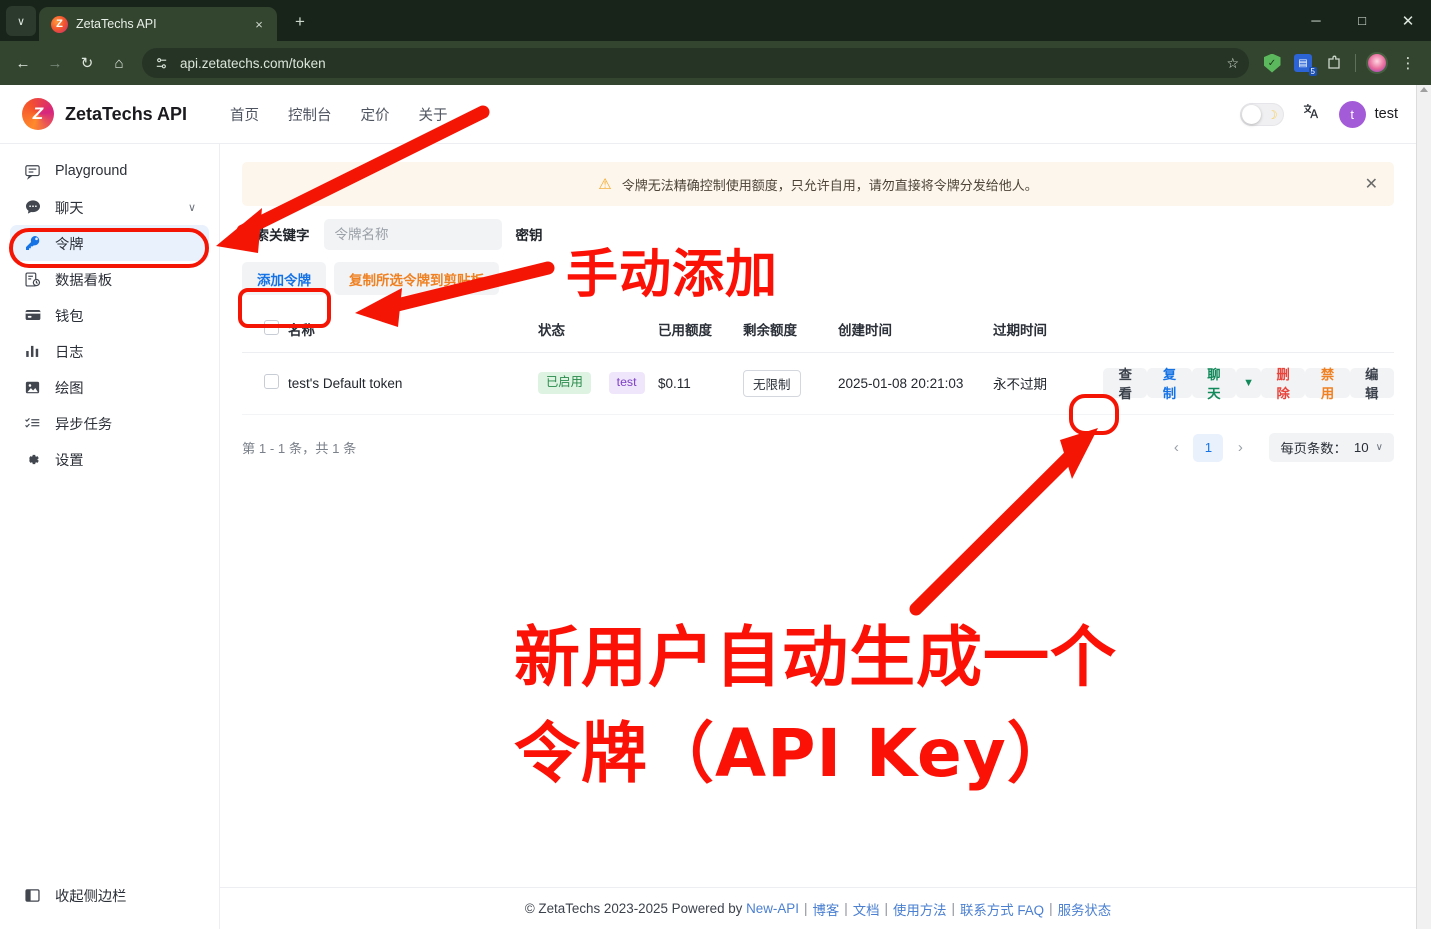 The width and height of the screenshot is (1431, 929). I want to click on site-settings-icon, so click(161, 63).